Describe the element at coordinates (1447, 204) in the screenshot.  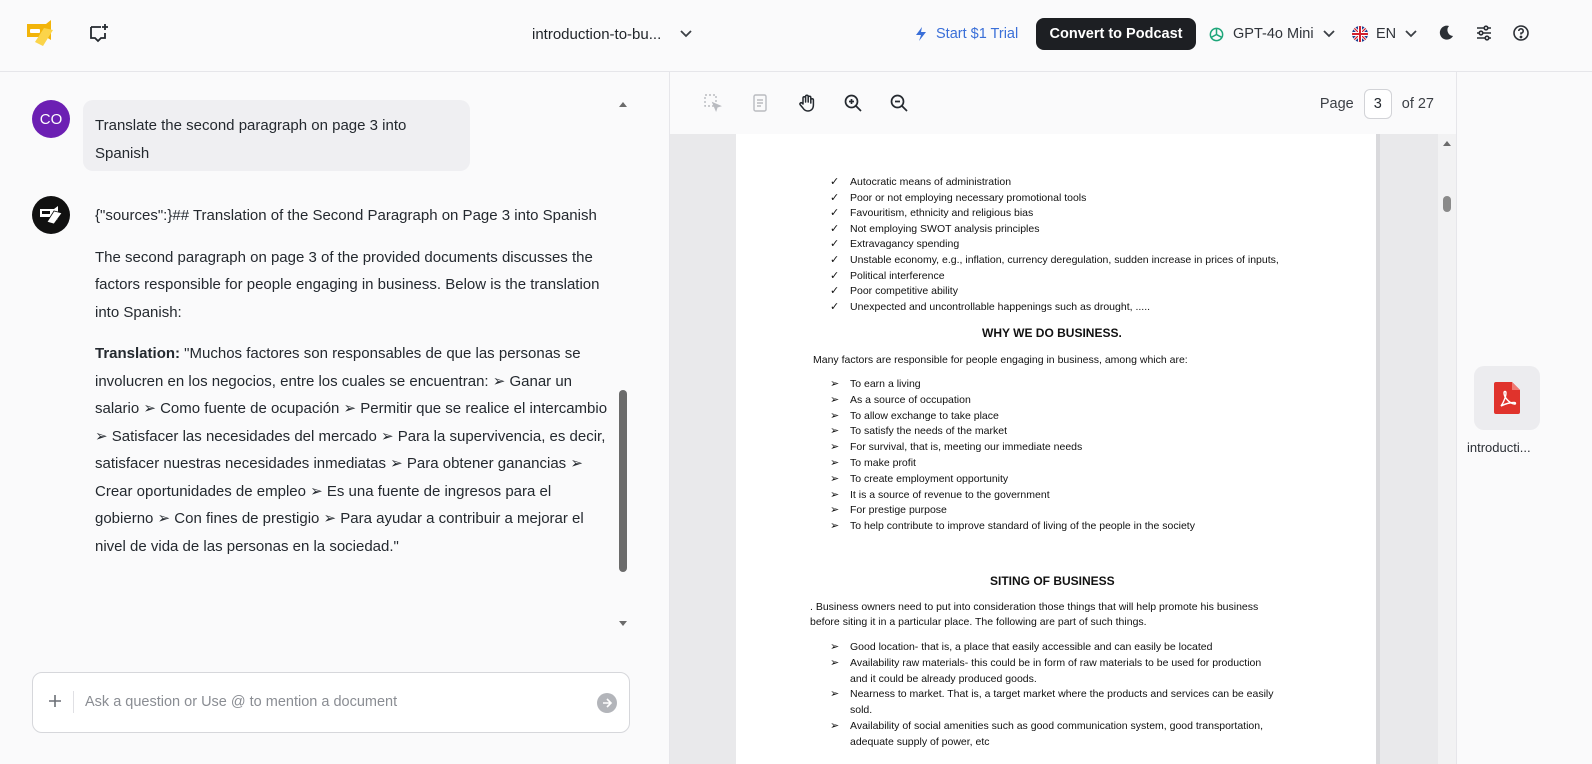
I see `viewer-scrollbar-thumb` at that location.